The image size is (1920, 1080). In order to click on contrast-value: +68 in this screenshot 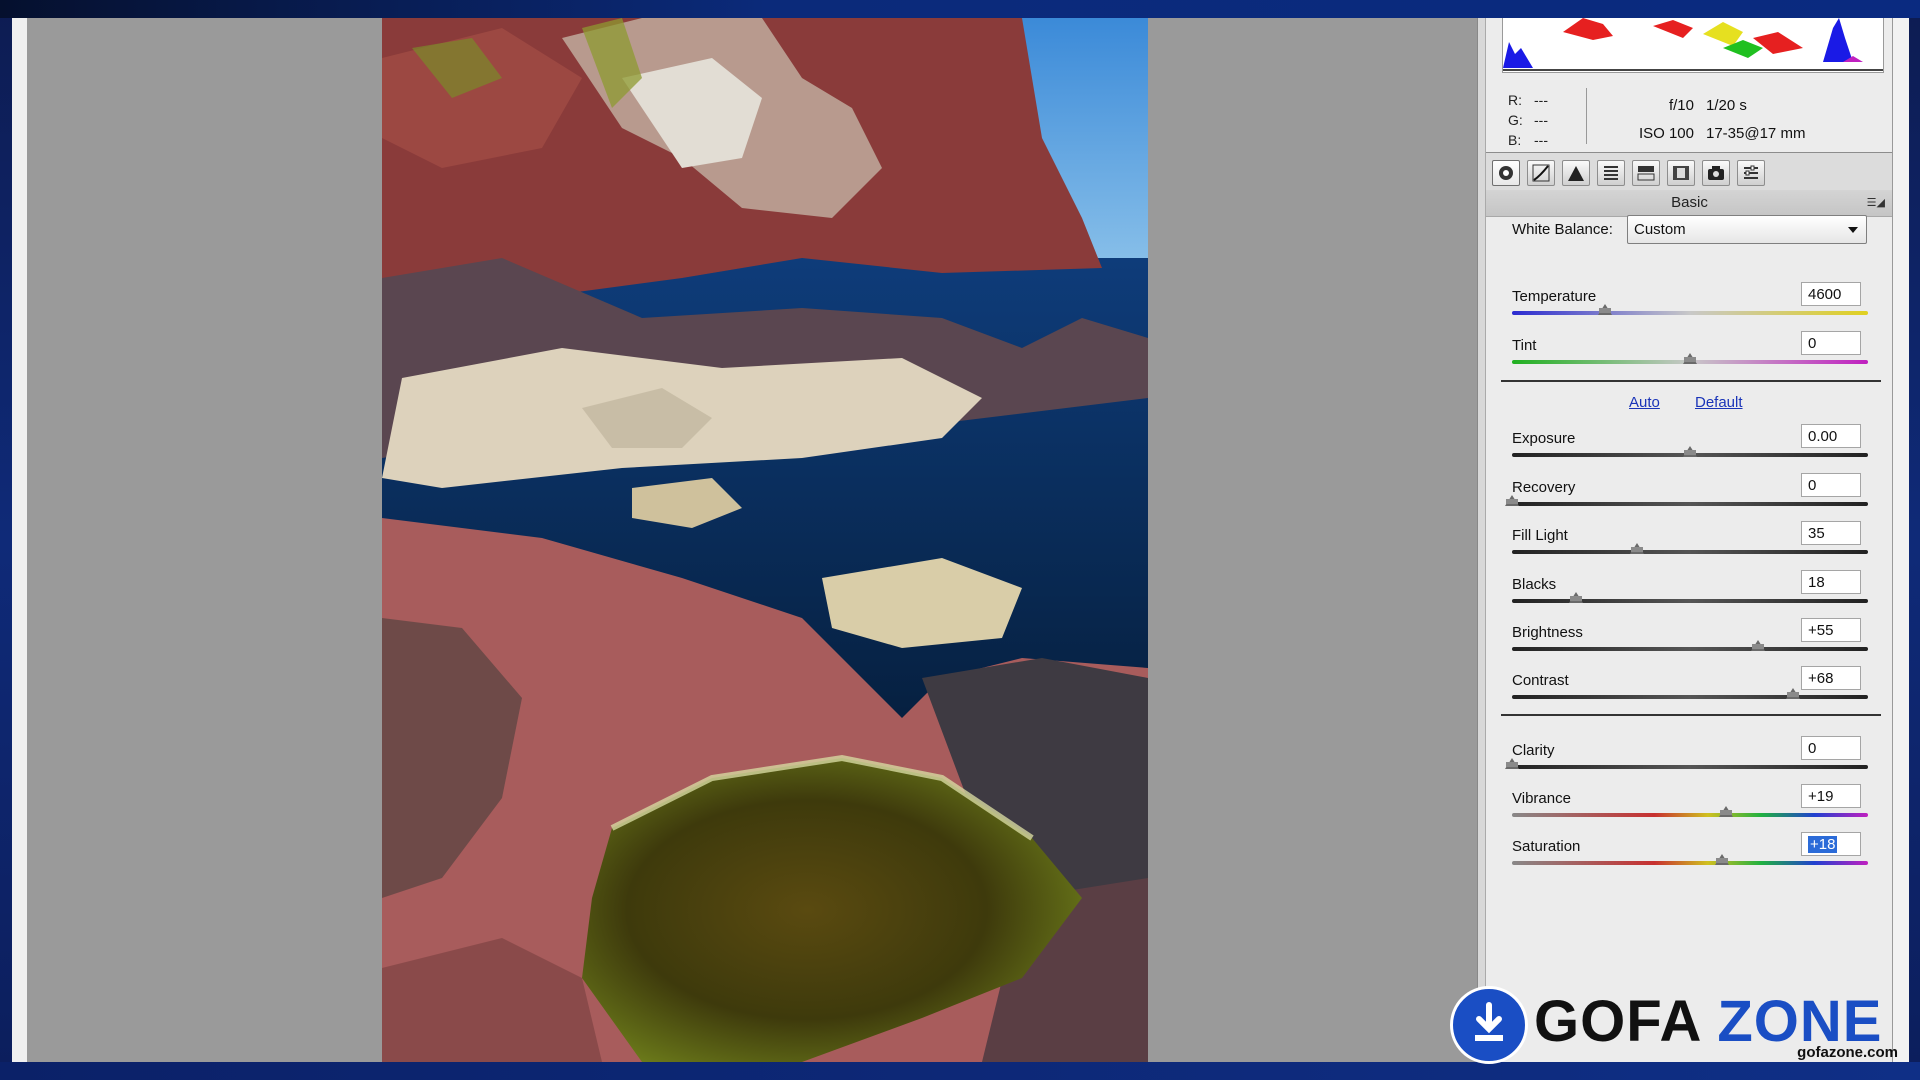, I will do `click(1821, 678)`.